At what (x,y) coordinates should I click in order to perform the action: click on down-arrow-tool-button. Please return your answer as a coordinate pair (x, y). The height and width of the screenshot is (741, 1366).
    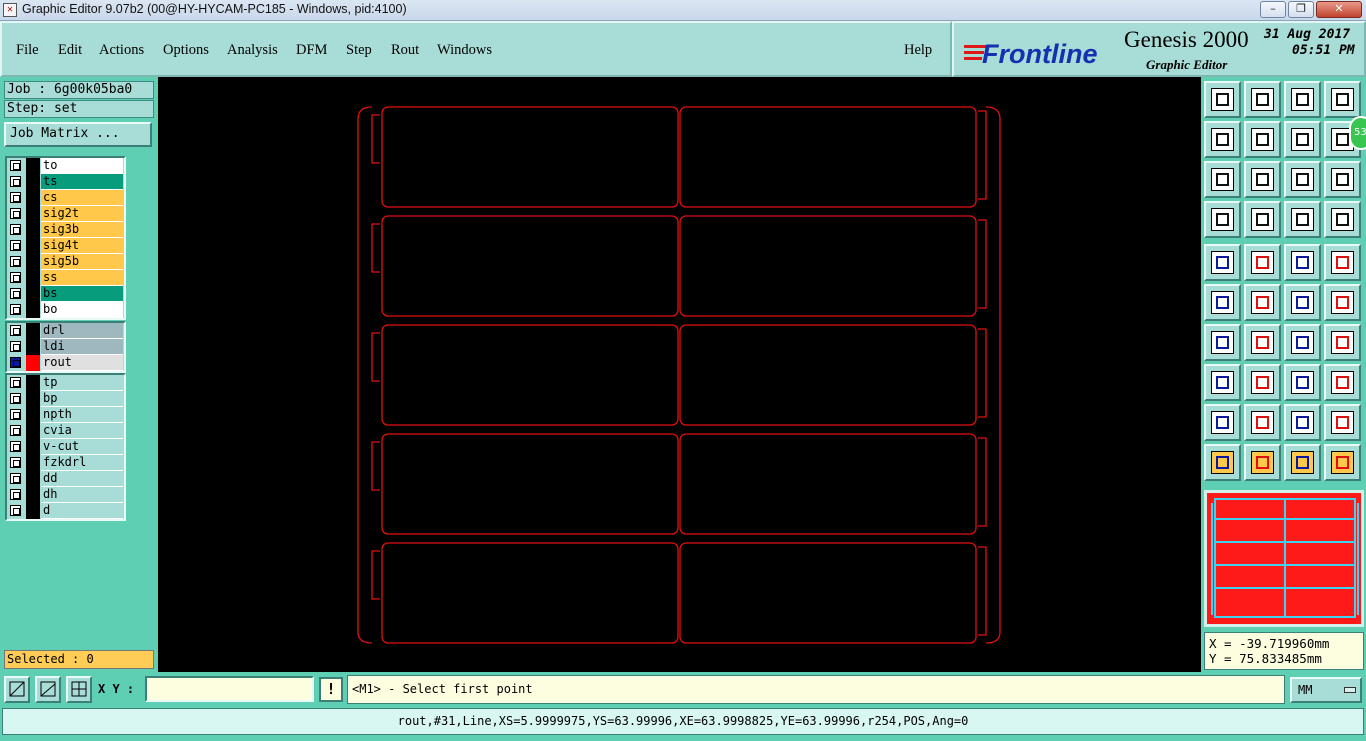
    Looking at the image, I should click on (1262, 99).